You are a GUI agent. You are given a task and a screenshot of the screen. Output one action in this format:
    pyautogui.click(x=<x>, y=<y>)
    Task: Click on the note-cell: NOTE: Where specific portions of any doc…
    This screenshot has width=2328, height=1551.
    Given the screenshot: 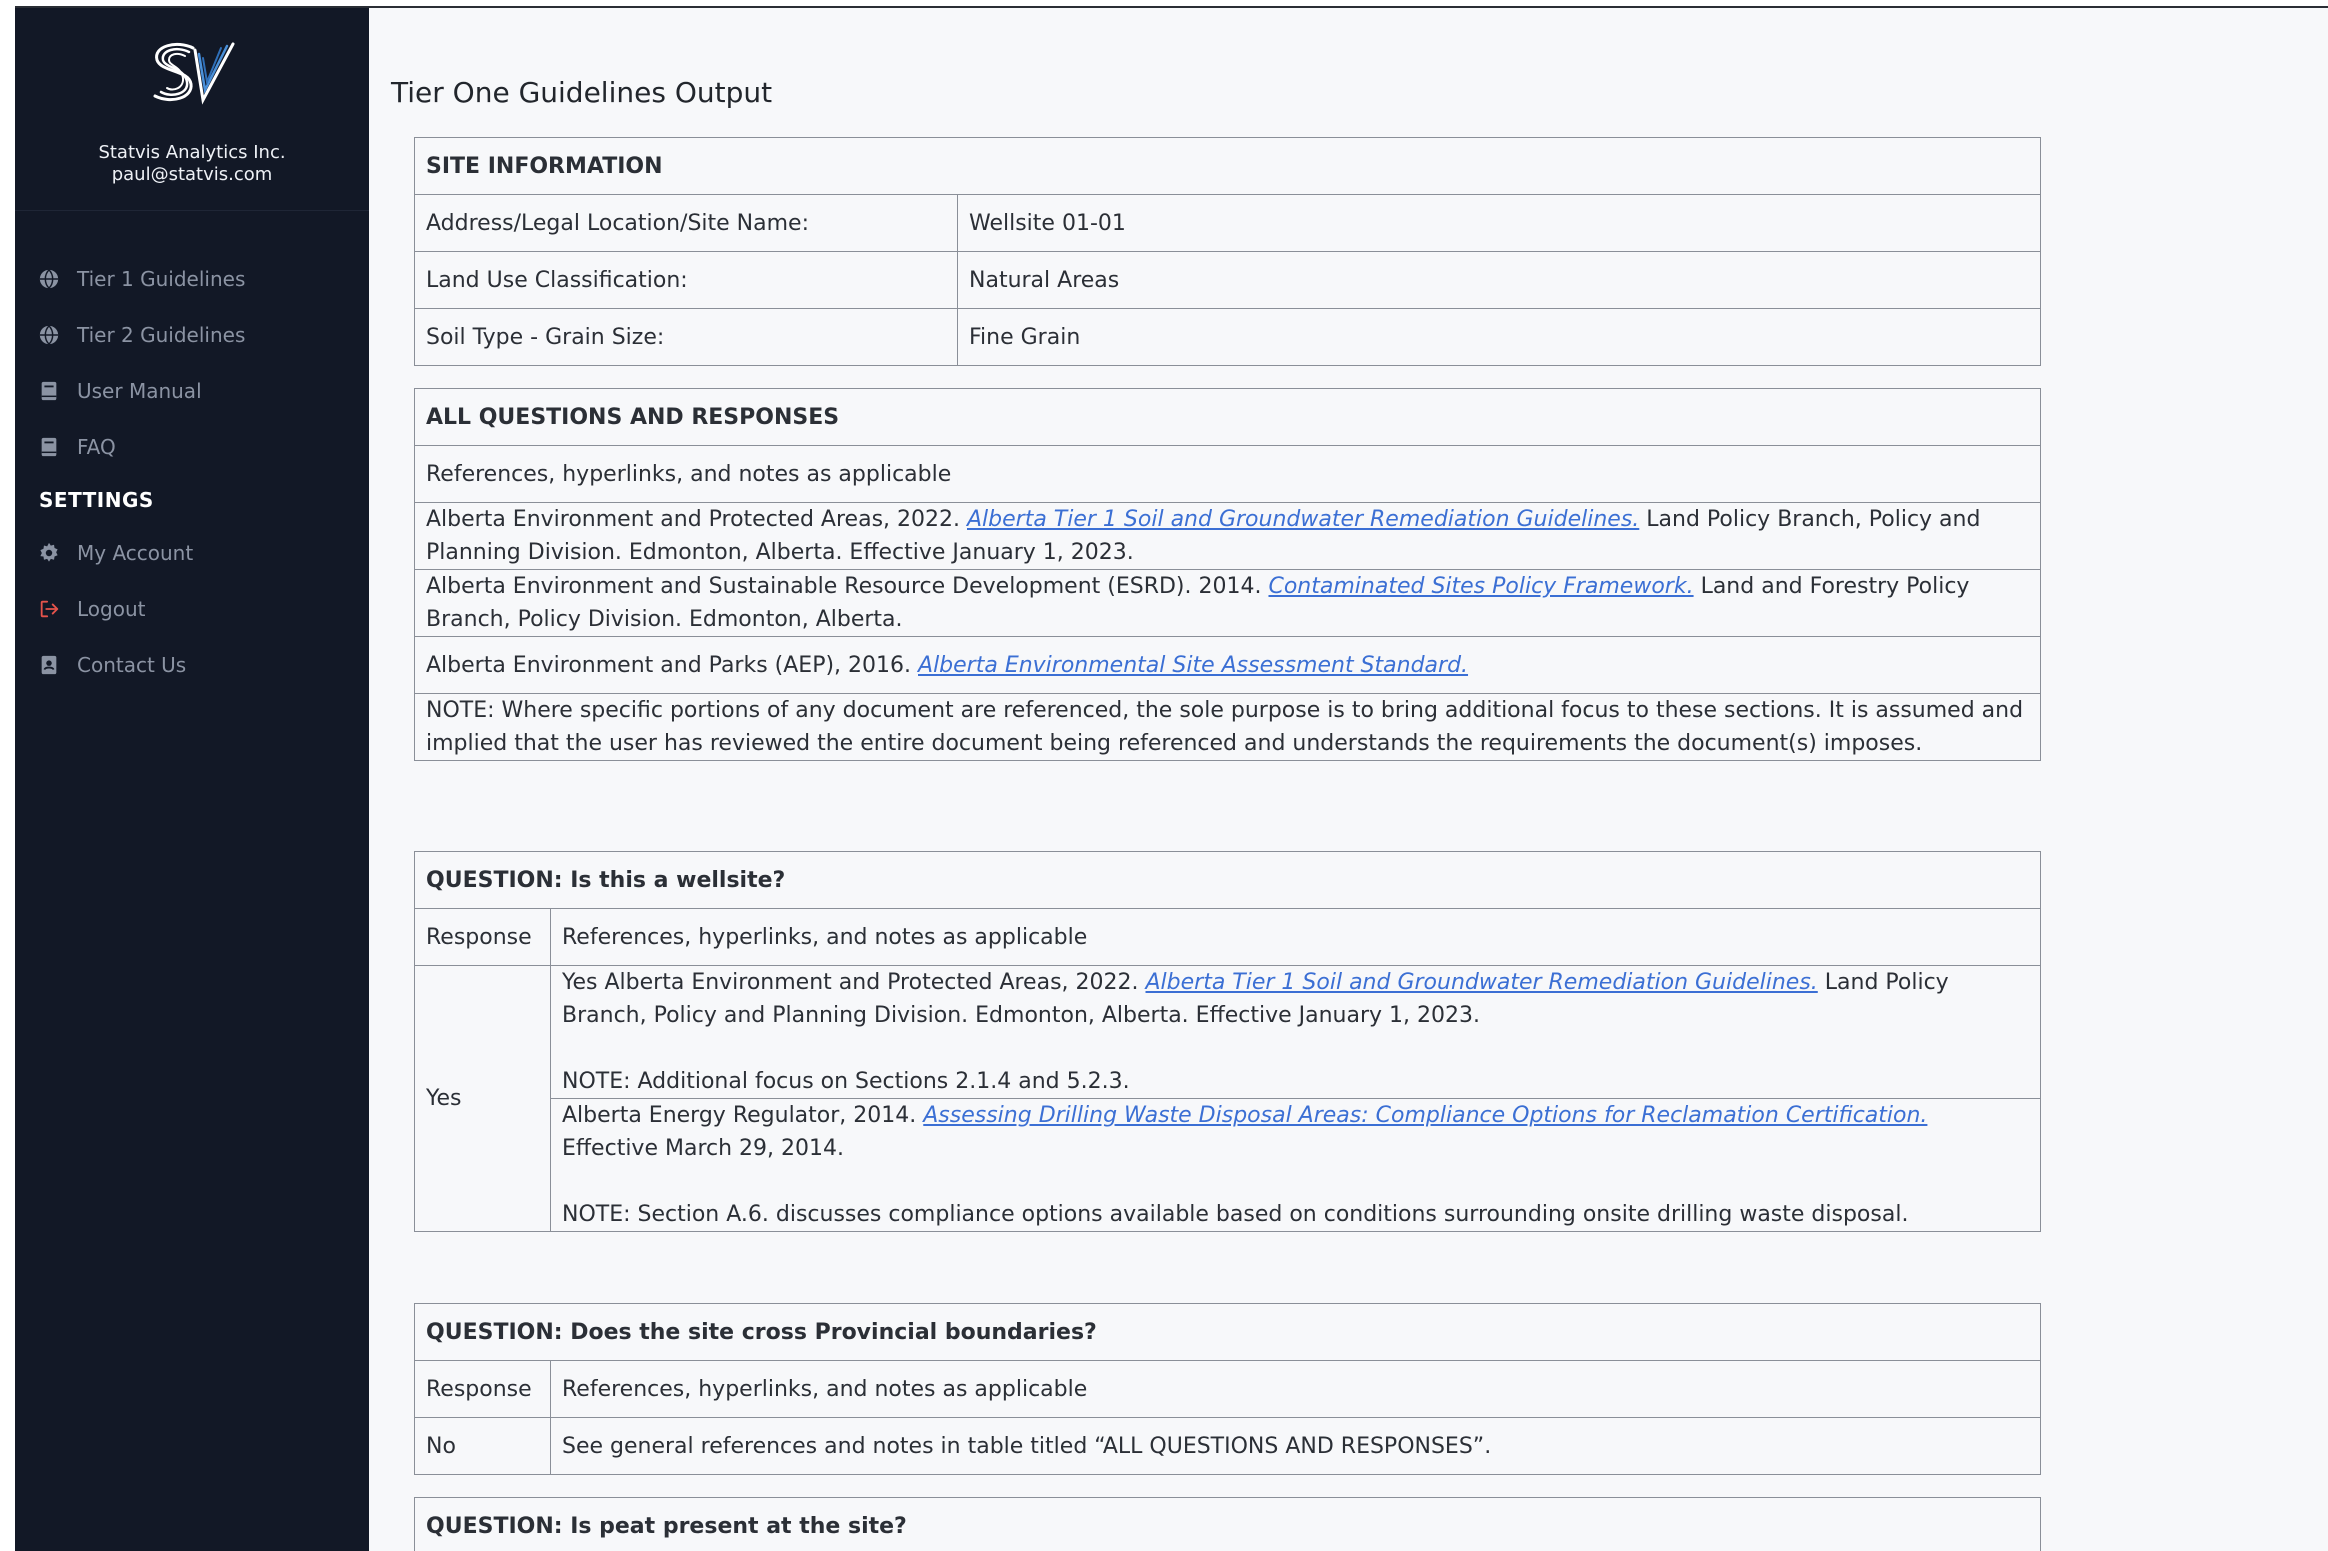 What is the action you would take?
    pyautogui.click(x=1227, y=727)
    